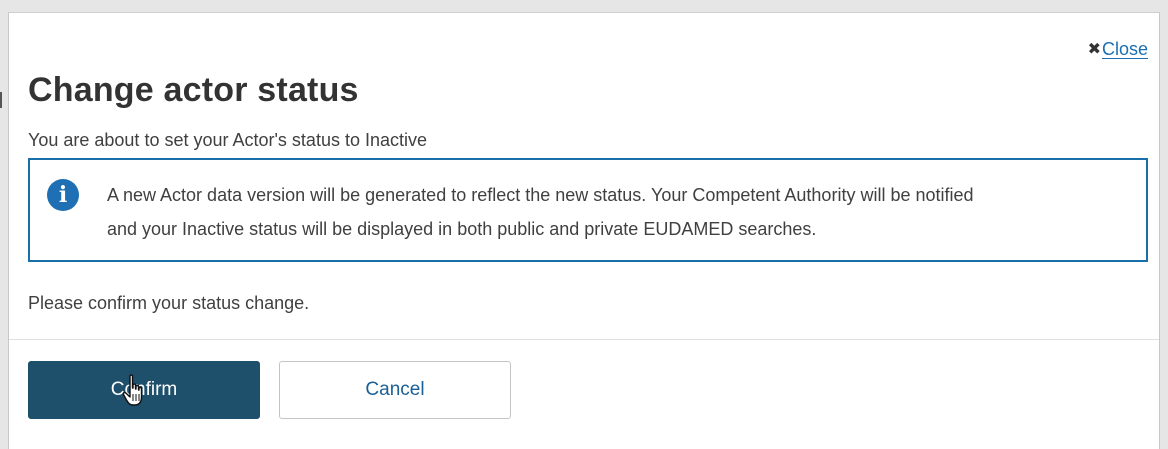  Describe the element at coordinates (169, 303) in the screenshot. I see `confirm-prompt: Please confirm your status change.` at that location.